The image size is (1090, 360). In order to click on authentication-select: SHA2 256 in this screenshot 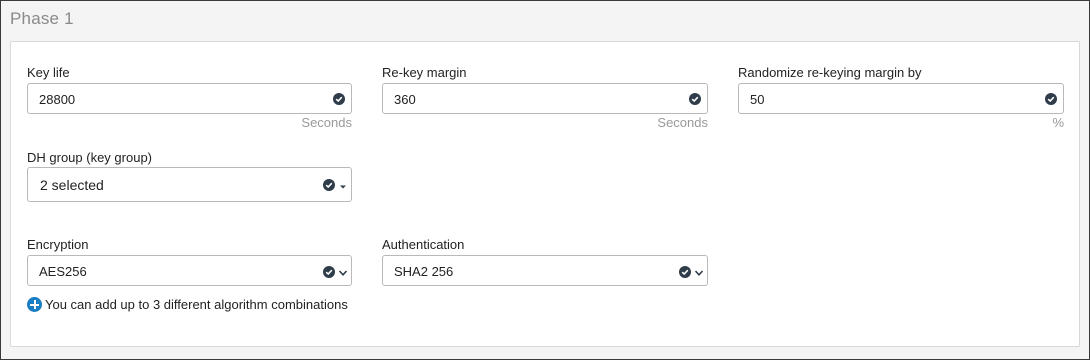, I will do `click(545, 270)`.